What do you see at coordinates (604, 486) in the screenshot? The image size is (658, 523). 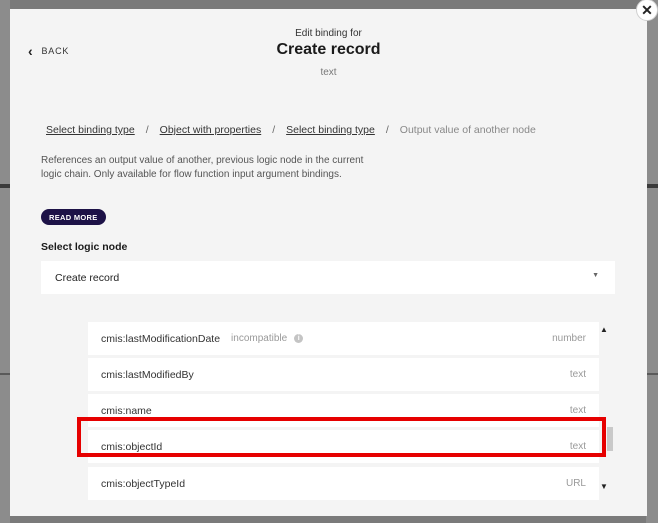 I see `scroll-down-arrow-icon: ▼` at bounding box center [604, 486].